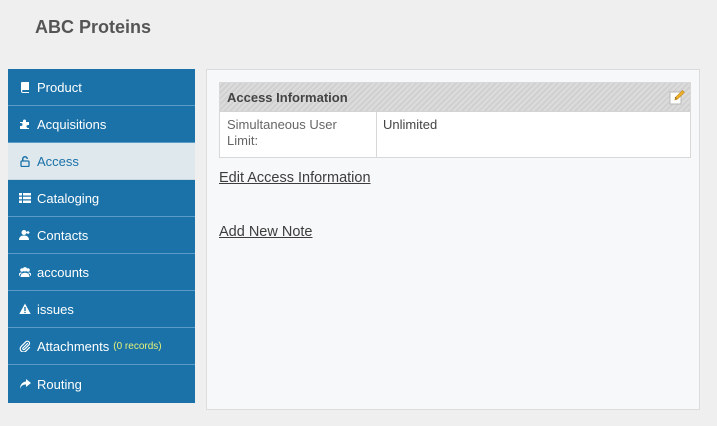  I want to click on share-arrow-icon, so click(25, 384).